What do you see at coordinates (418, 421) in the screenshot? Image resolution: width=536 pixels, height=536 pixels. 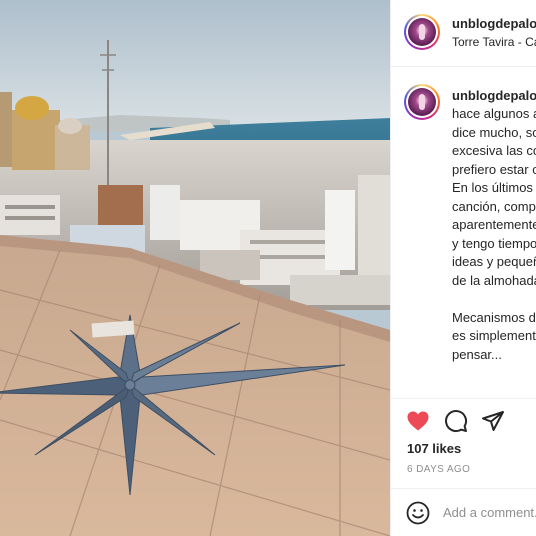 I see `heart-icon` at bounding box center [418, 421].